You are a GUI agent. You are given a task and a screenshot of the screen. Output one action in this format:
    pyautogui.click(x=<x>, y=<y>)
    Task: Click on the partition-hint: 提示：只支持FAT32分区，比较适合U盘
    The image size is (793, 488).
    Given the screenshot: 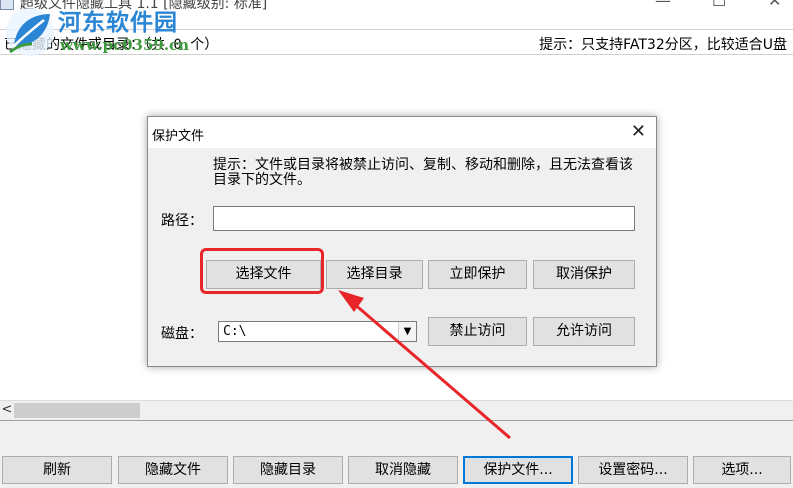 What is the action you would take?
    pyautogui.click(x=663, y=45)
    